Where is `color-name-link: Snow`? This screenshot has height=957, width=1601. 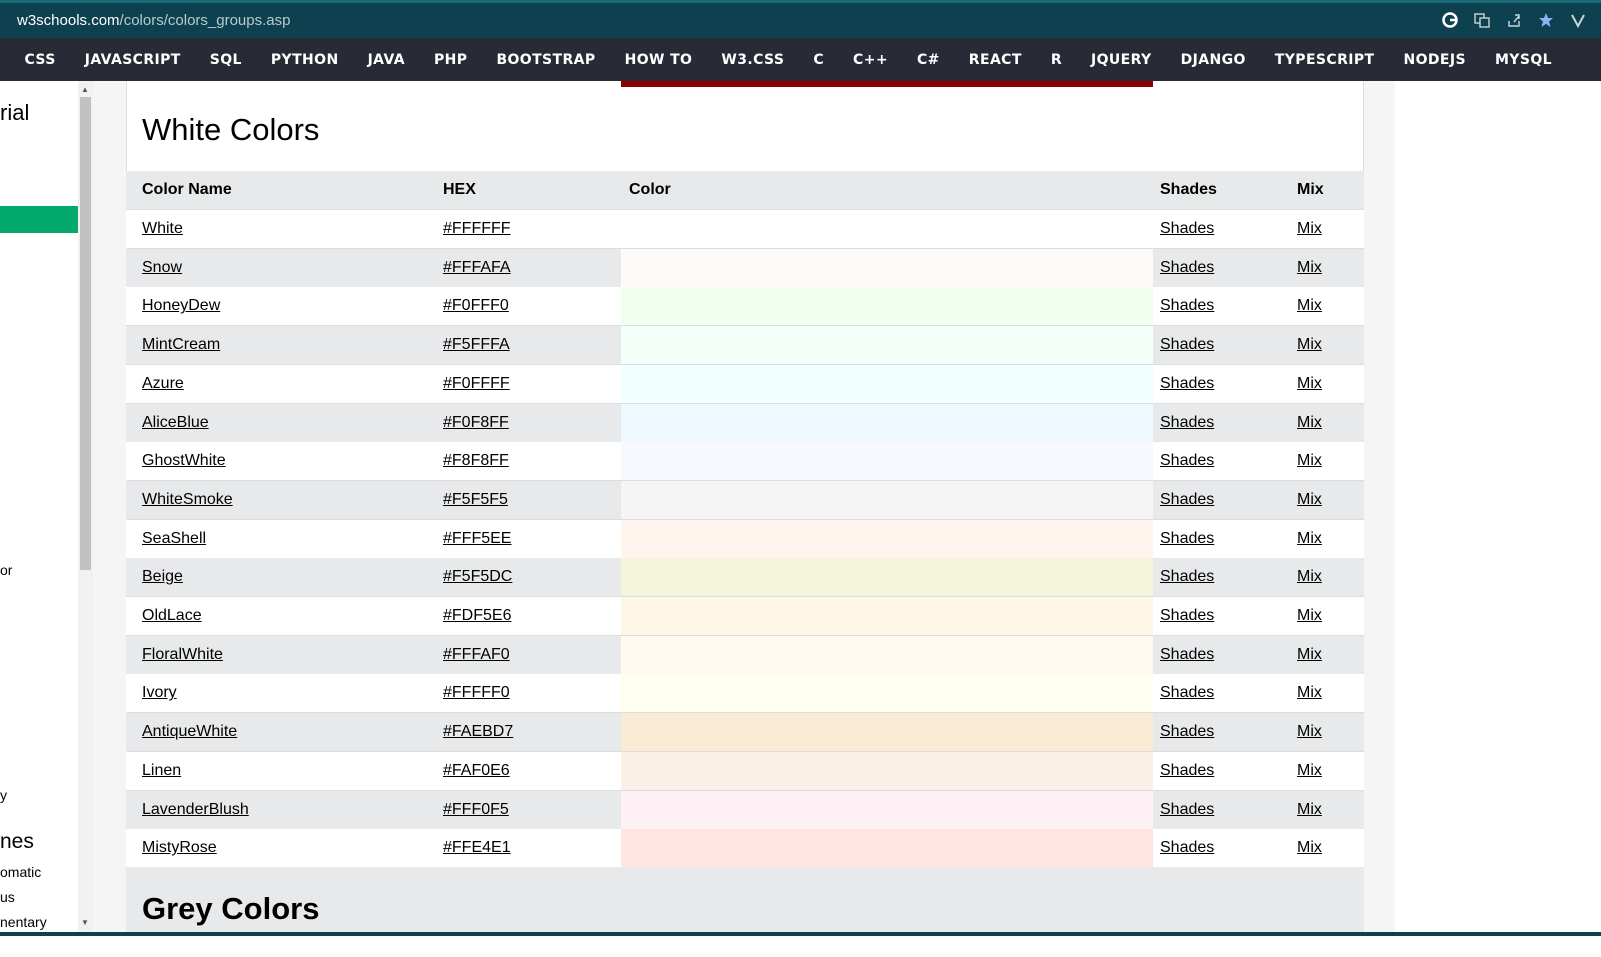
color-name-link: Snow is located at coordinates (162, 268).